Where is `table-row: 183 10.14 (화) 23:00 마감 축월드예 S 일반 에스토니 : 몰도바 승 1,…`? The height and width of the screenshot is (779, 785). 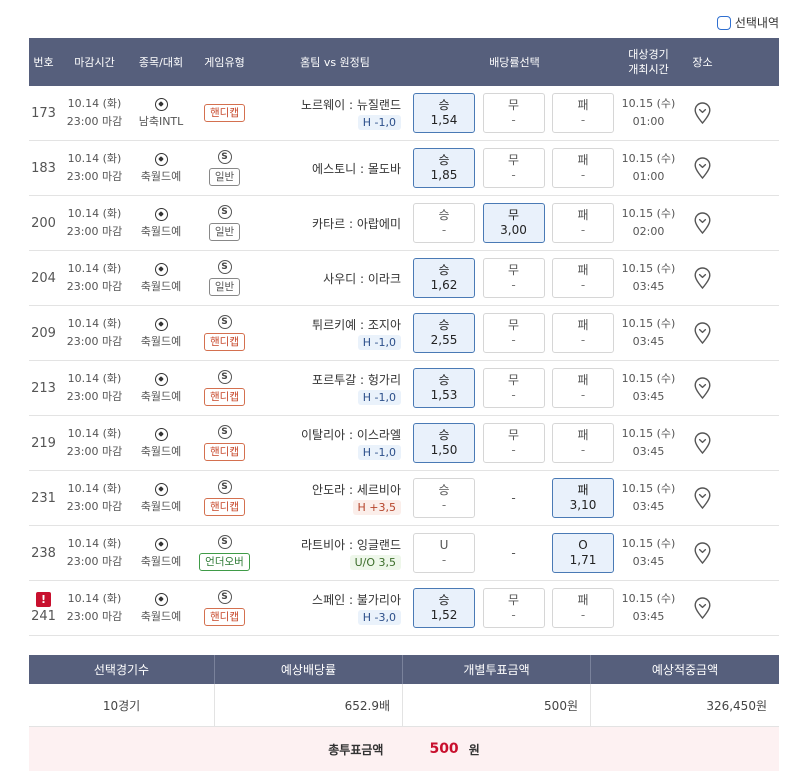 table-row: 183 10.14 (화) 23:00 마감 축월드예 S 일반 에스토니 : 몰도바 승 1,… is located at coordinates (404, 168).